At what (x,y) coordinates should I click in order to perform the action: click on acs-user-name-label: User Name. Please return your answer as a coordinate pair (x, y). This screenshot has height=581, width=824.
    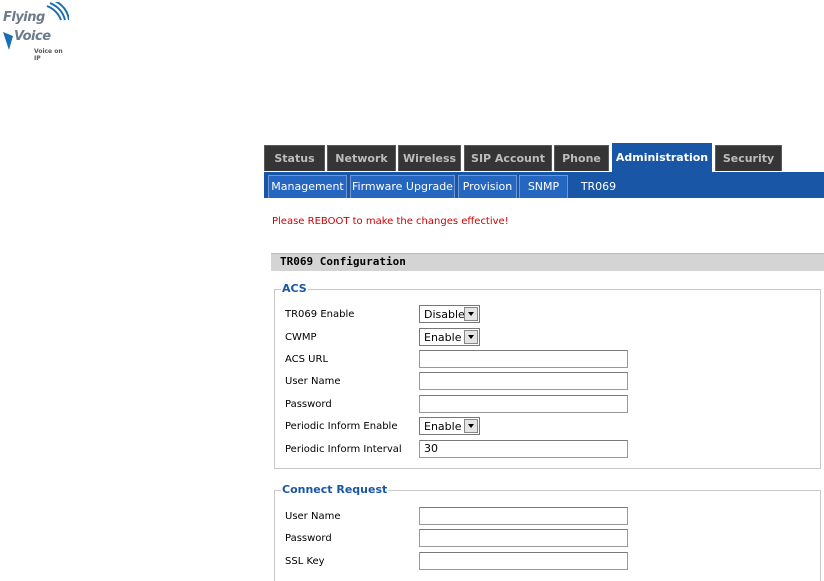
    Looking at the image, I should click on (313, 381).